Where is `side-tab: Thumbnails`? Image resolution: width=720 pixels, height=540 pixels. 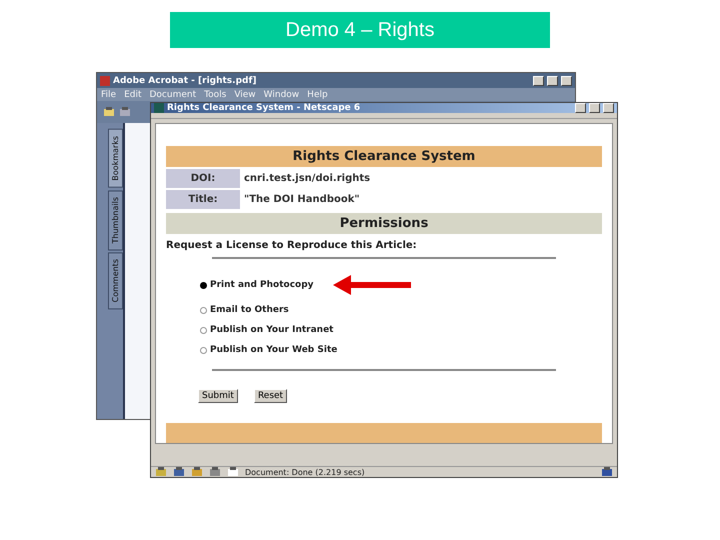
side-tab: Thumbnails is located at coordinates (115, 220).